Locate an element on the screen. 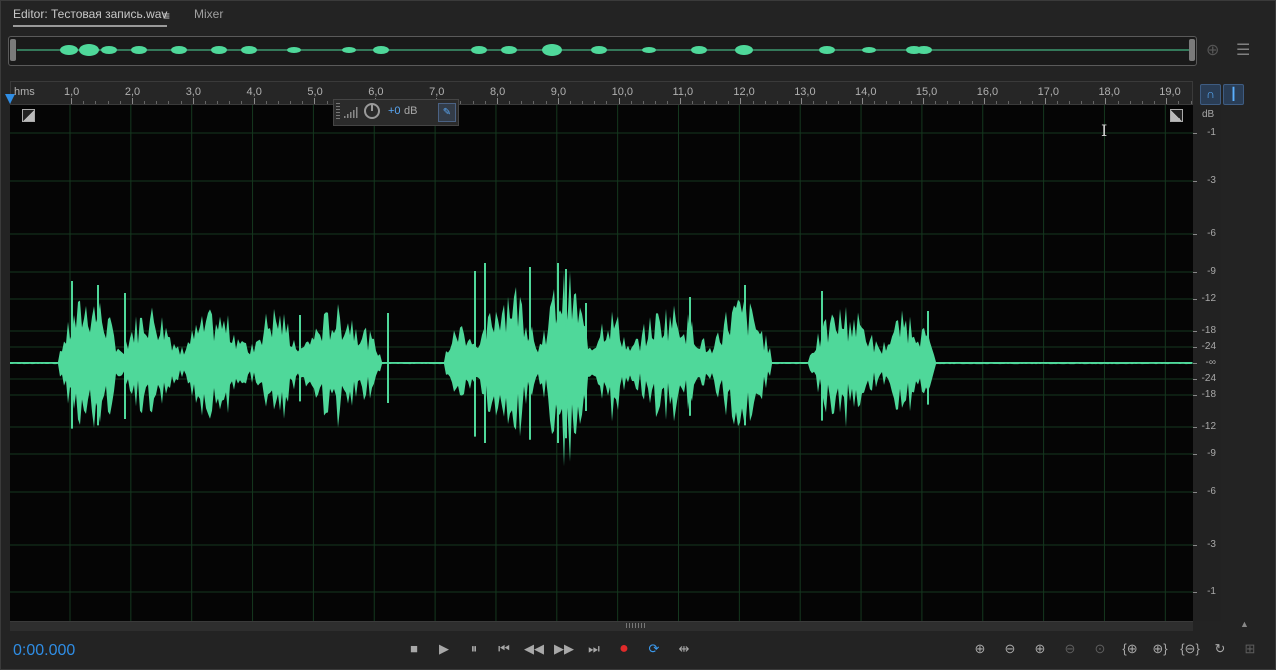 This screenshot has width=1276, height=670. ruler-tick-label: 6,0 is located at coordinates (376, 92).